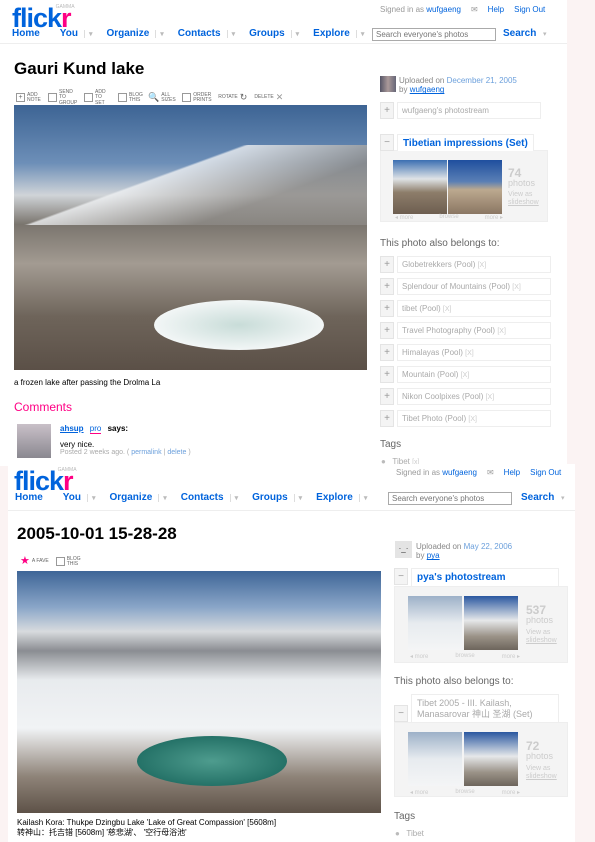 Image resolution: width=595 pixels, height=842 pixels. I want to click on pool-item: + Himalayas (Pool) [X], so click(465, 352).